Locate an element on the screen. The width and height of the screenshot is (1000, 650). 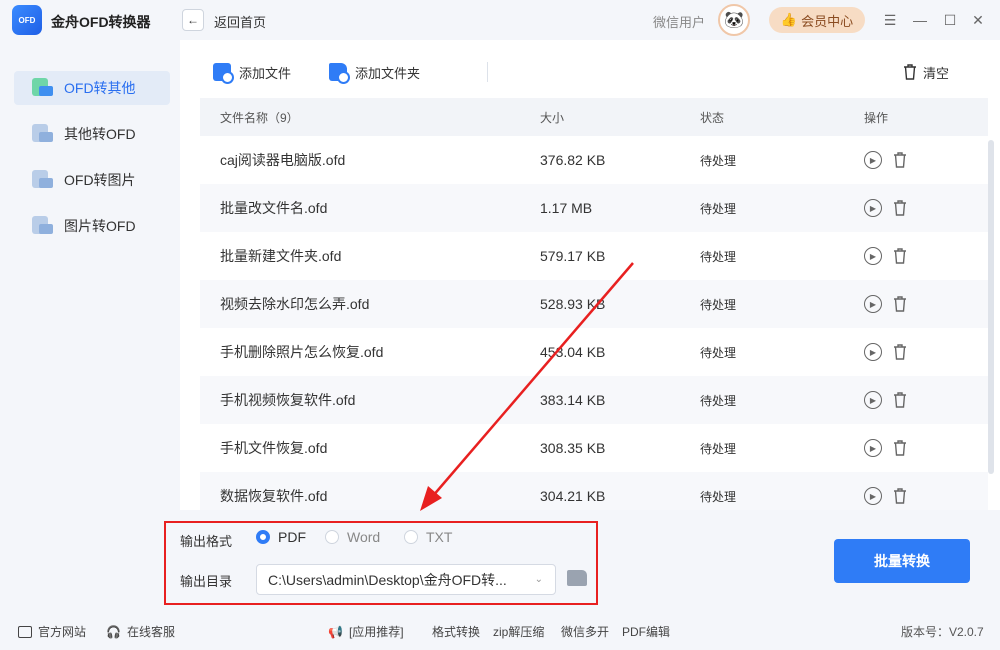
version-text: 版本号：V2.0.7 is located at coordinates (942, 632).